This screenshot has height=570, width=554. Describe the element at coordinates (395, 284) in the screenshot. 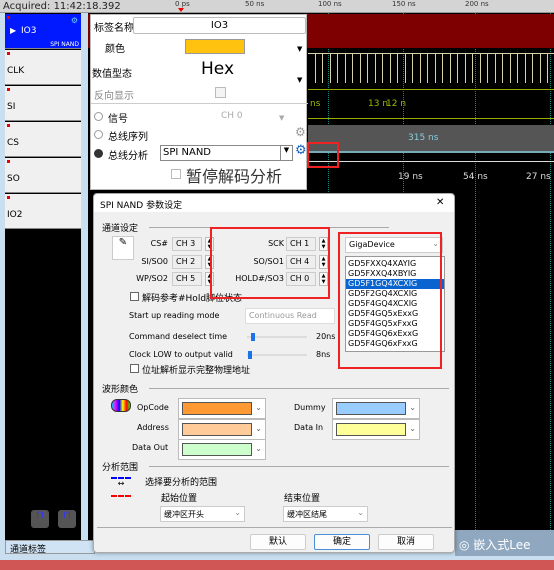

I see `device-option: GD5F1GQ4XCXIG` at that location.